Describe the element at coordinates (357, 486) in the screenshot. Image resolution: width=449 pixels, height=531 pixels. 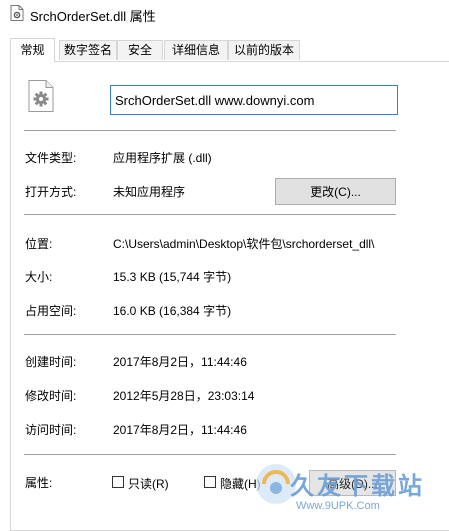
I see `watermark-text: 久友下载站` at that location.